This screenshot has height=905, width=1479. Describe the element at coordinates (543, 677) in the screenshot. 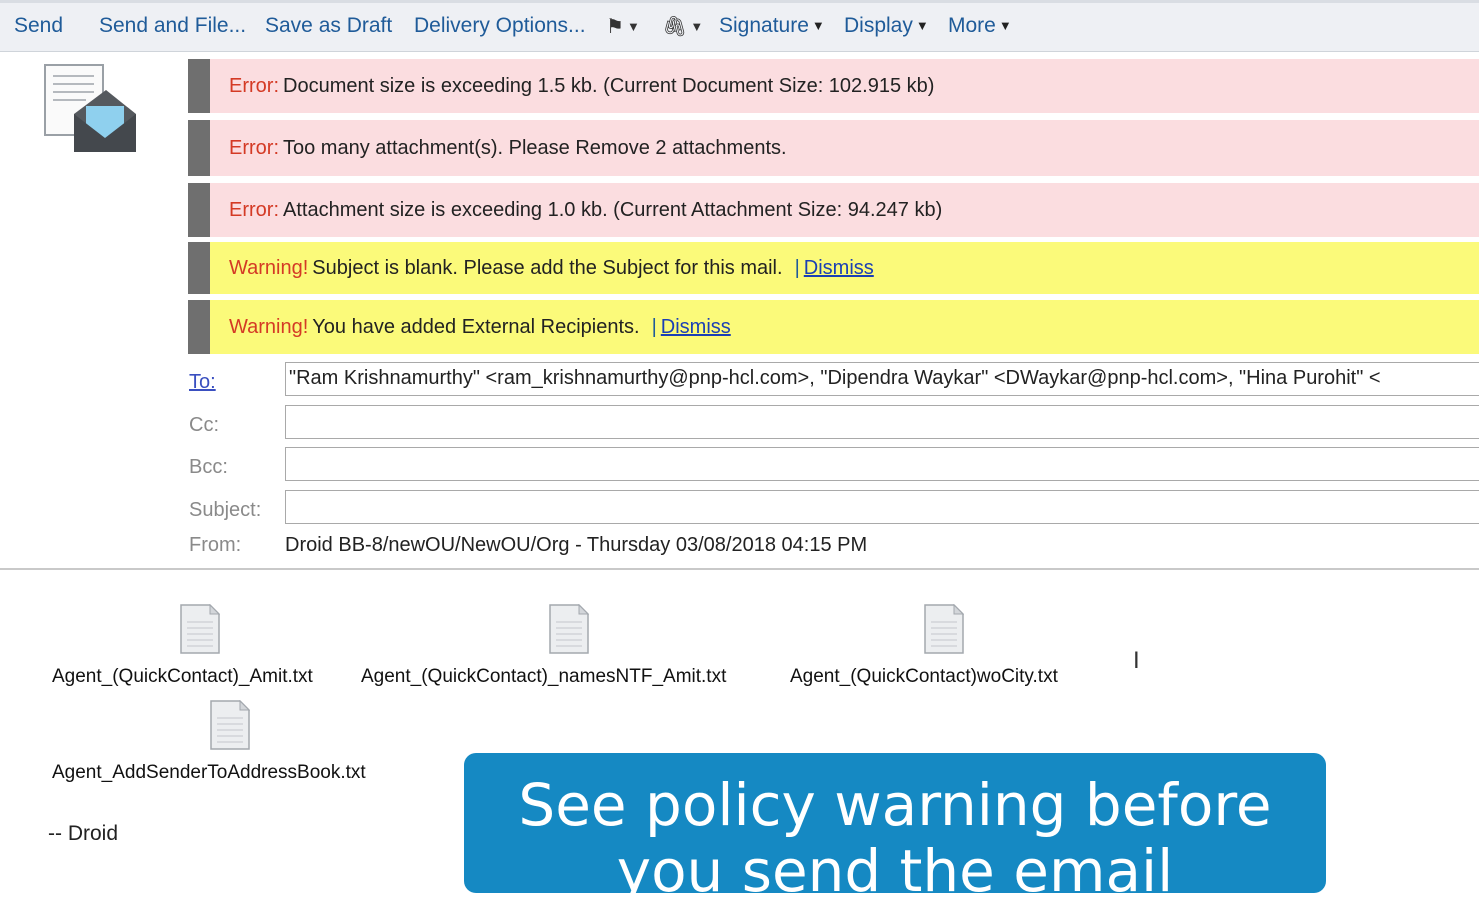

I see `attachment-name: Agent_(QuickContact)_namesNTF_Amit.txt` at that location.